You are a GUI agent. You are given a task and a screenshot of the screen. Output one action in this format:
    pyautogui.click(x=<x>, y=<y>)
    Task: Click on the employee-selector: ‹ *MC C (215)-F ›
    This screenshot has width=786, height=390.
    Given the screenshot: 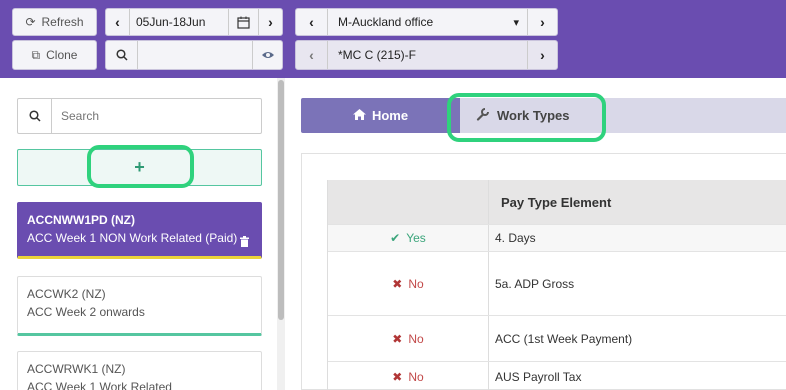 What is the action you would take?
    pyautogui.click(x=426, y=55)
    